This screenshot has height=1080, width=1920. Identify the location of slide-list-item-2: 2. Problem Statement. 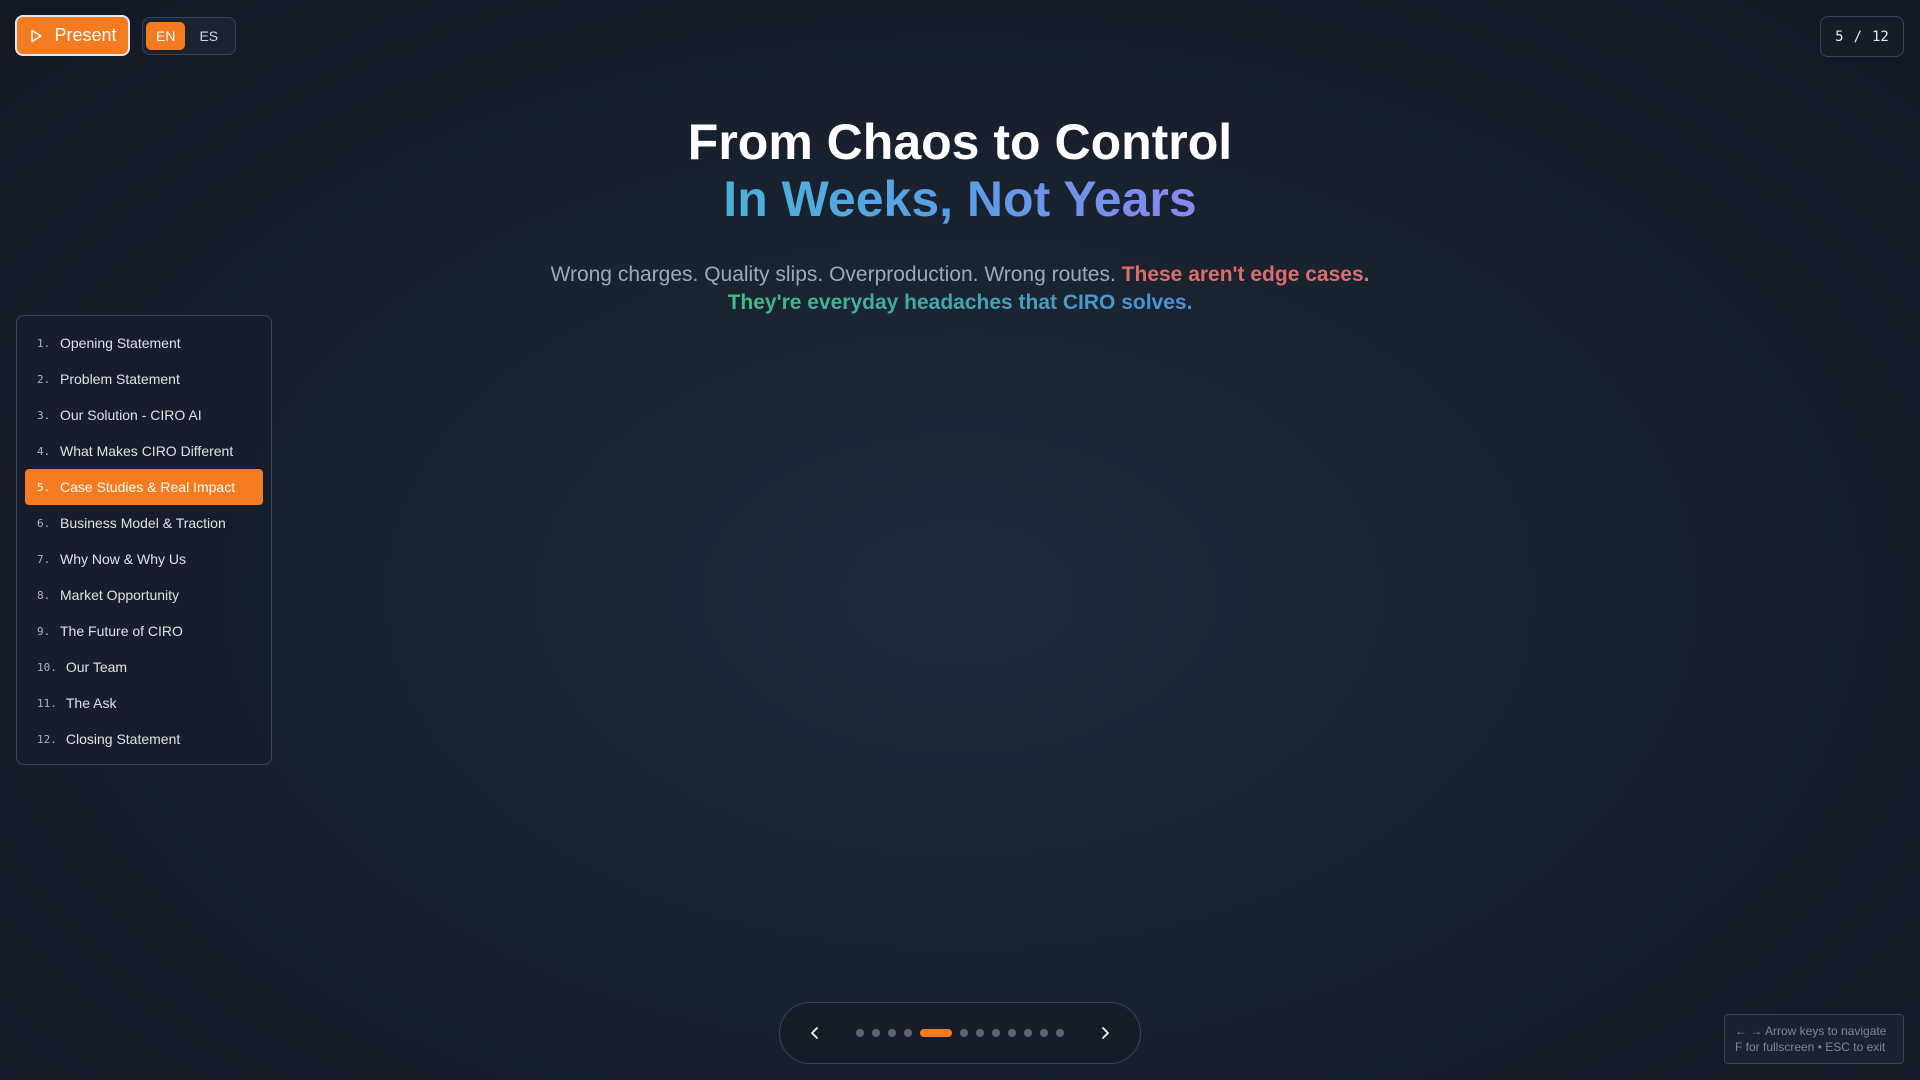
(144, 379).